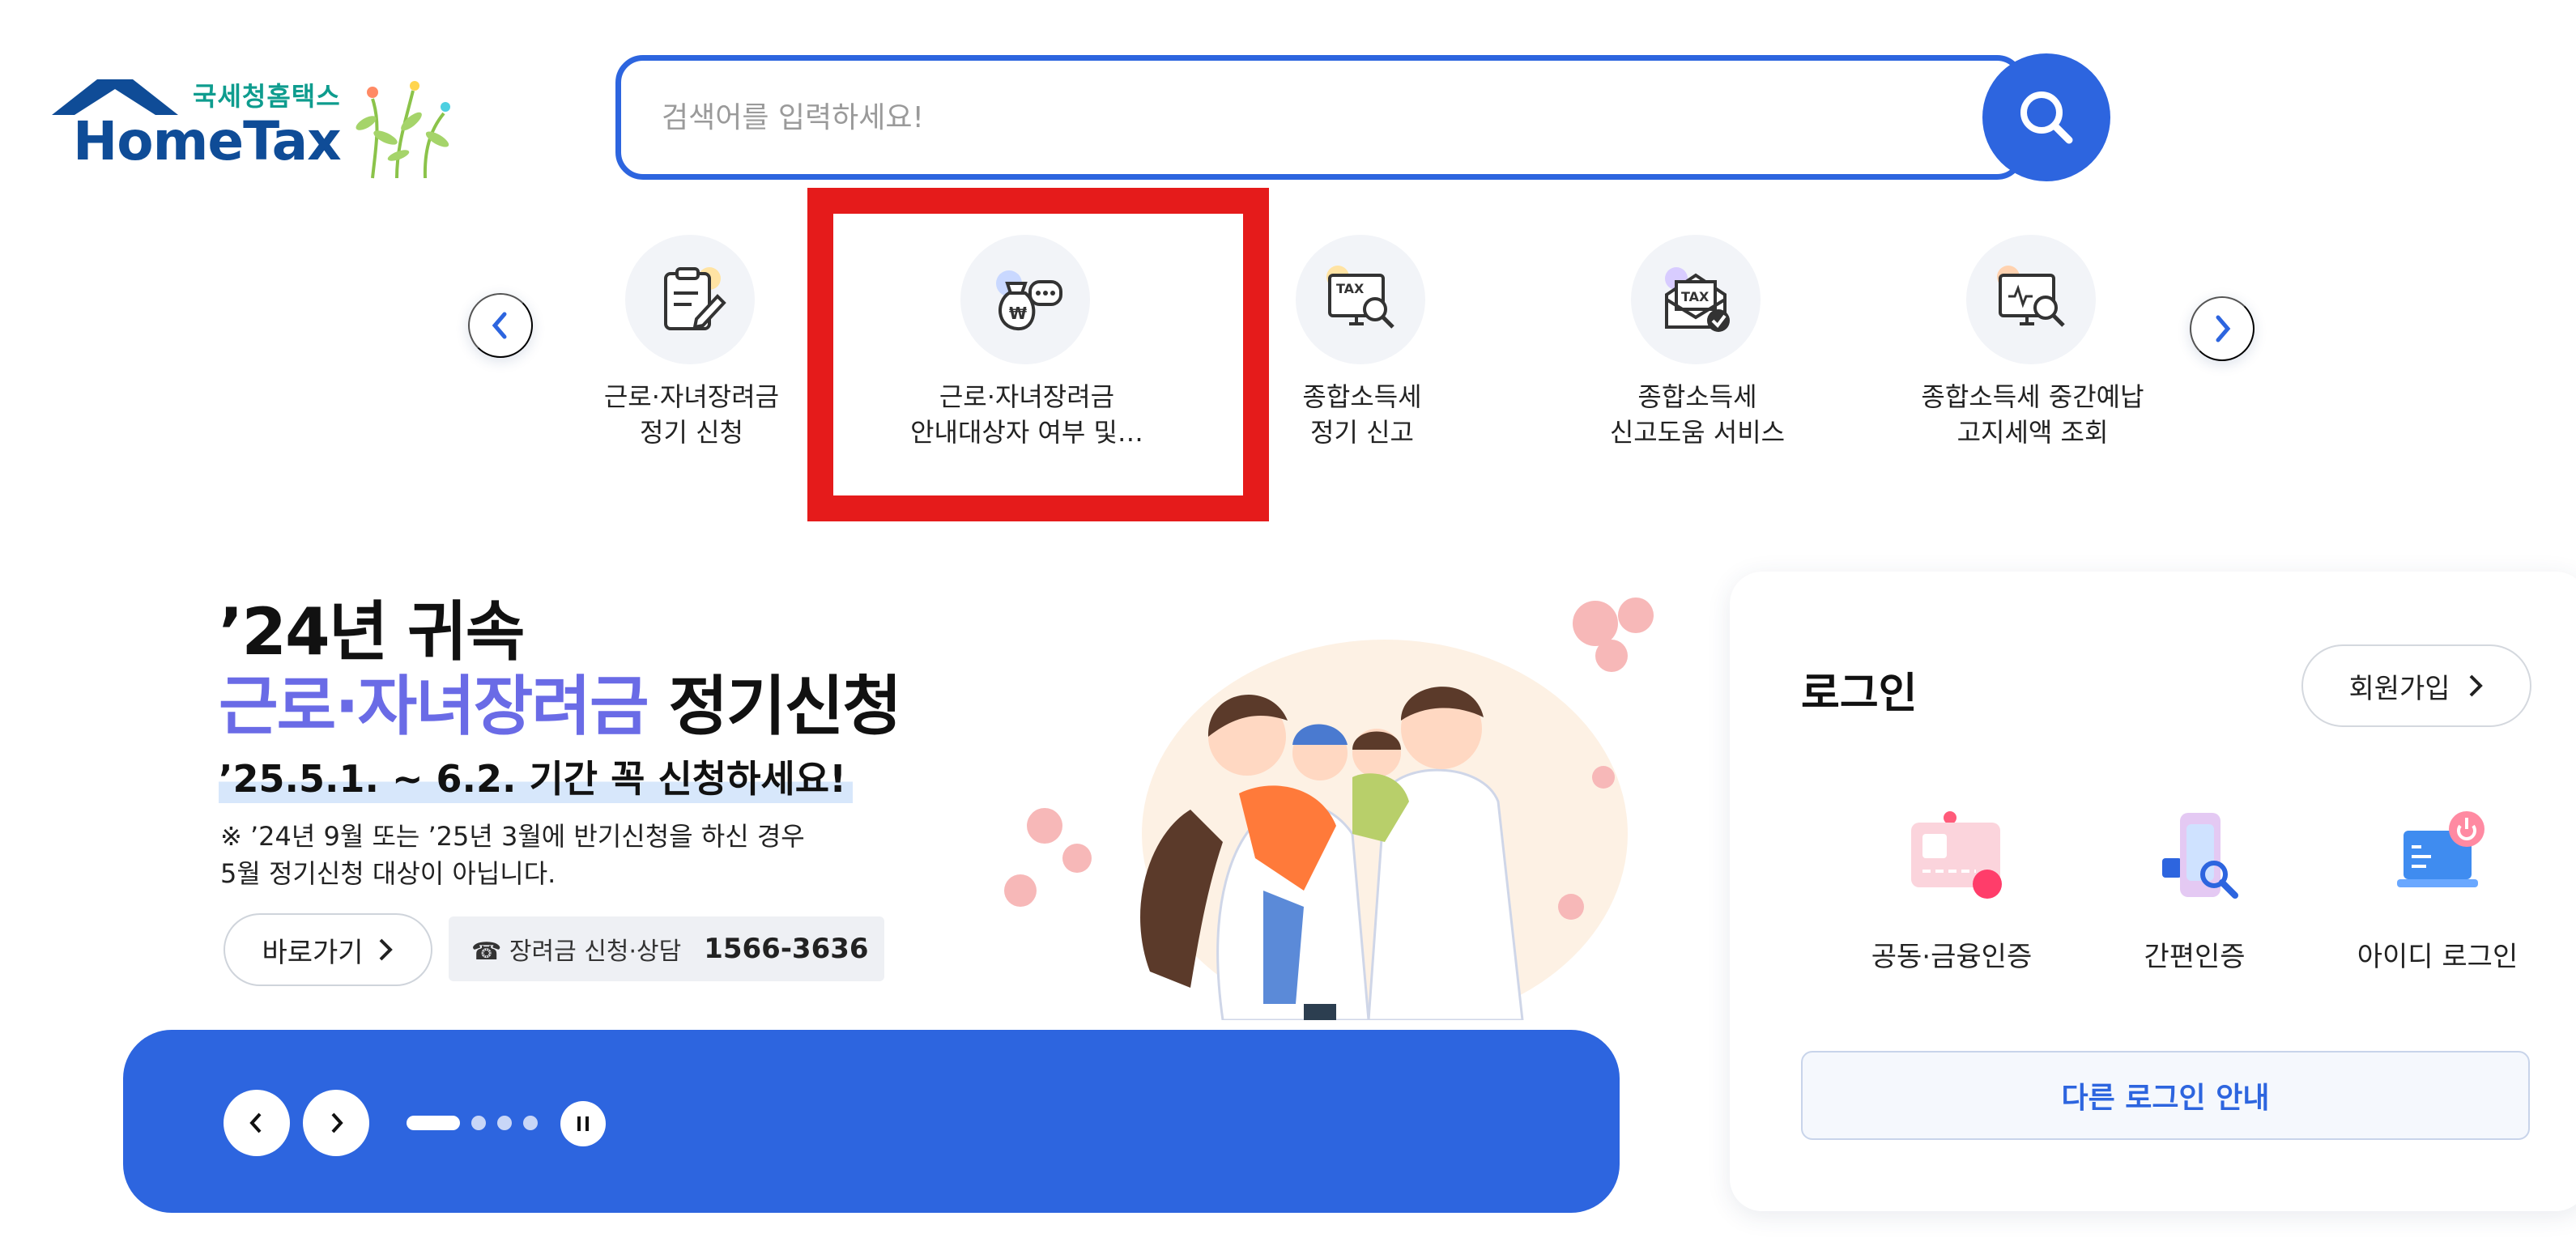  Describe the element at coordinates (2032, 414) in the screenshot. I see `quick-menu-label: 종합소득세 중간예납 고지세액 조회` at that location.